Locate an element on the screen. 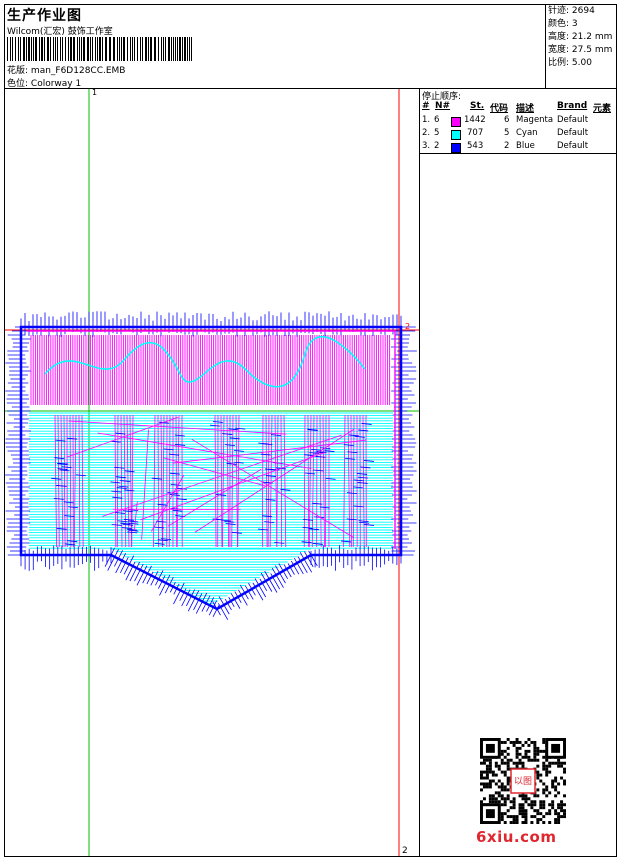 The height and width of the screenshot is (860, 620). color-swatch-blue is located at coordinates (456, 148).